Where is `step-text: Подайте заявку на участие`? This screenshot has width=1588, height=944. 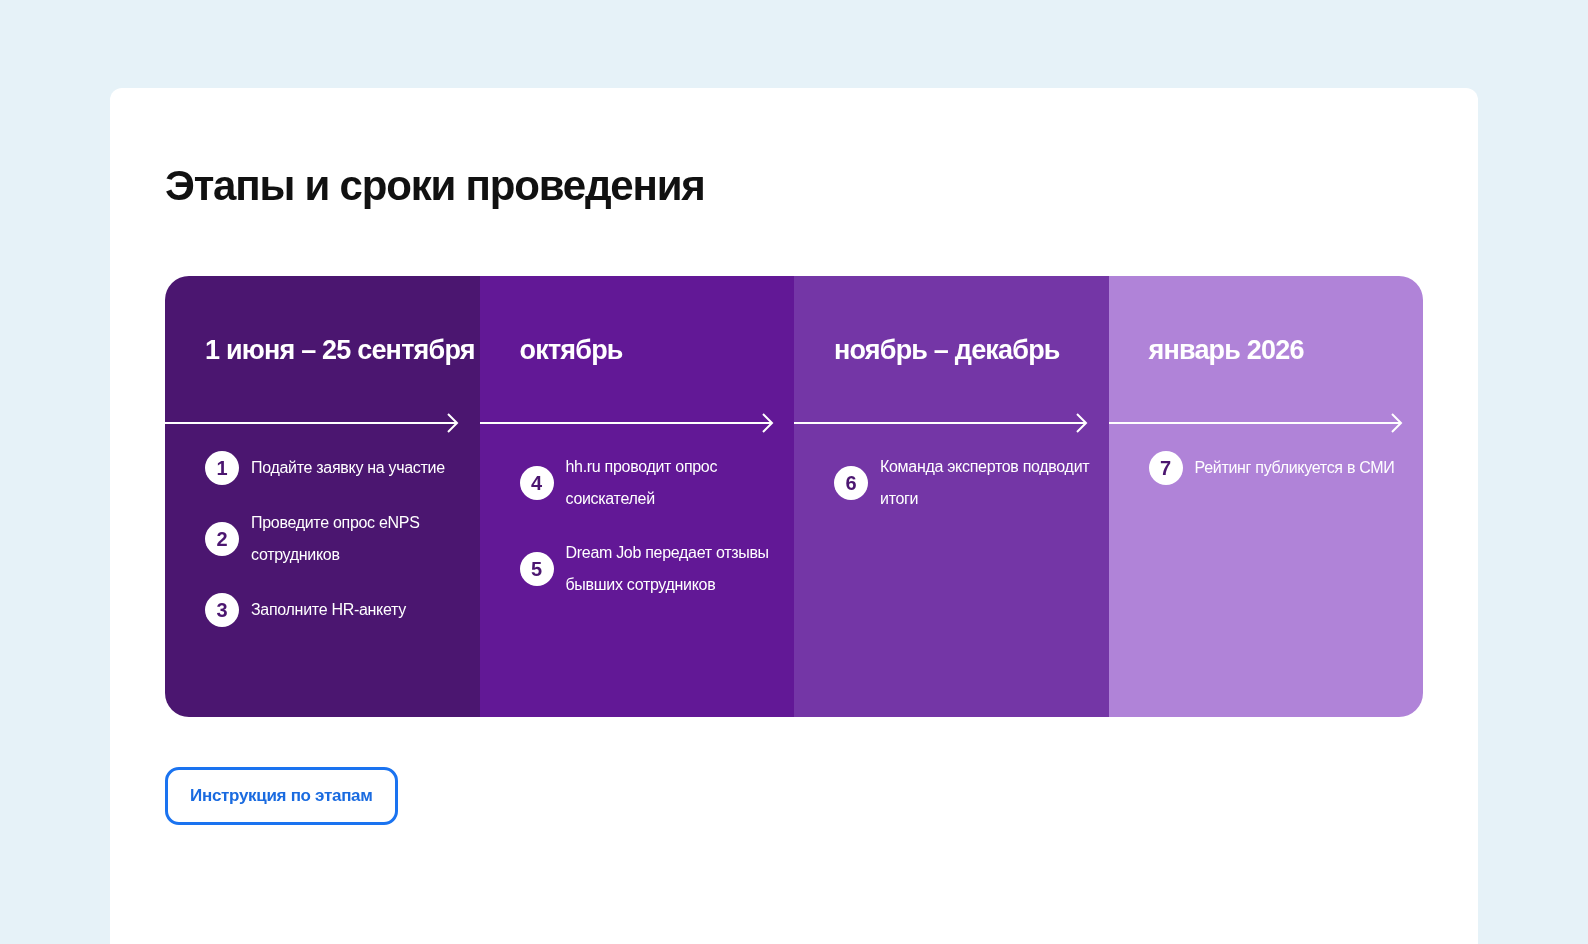
step-text: Подайте заявку на участие is located at coordinates (348, 468).